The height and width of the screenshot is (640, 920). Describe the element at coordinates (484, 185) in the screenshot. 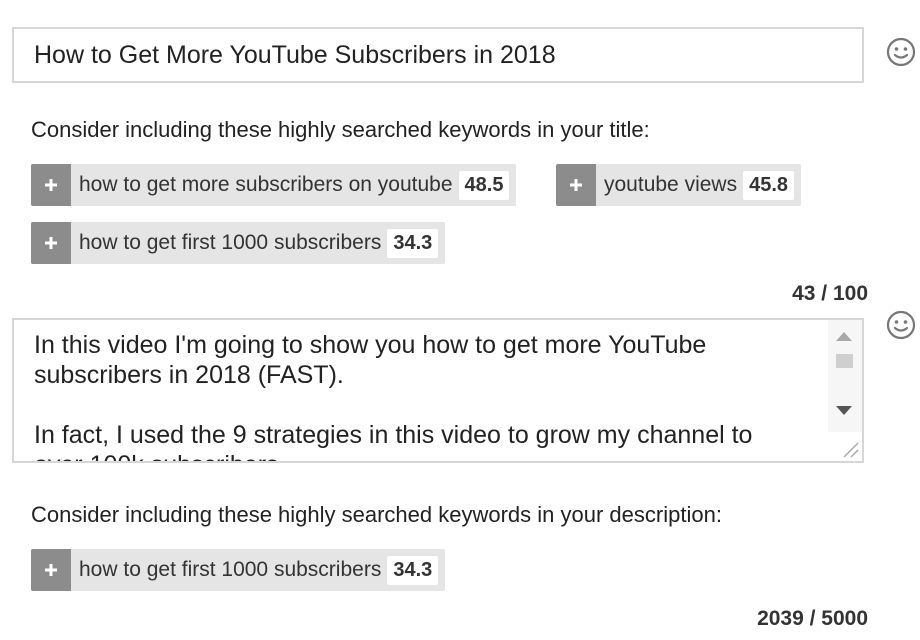

I see `keyword-score: 48.5` at that location.